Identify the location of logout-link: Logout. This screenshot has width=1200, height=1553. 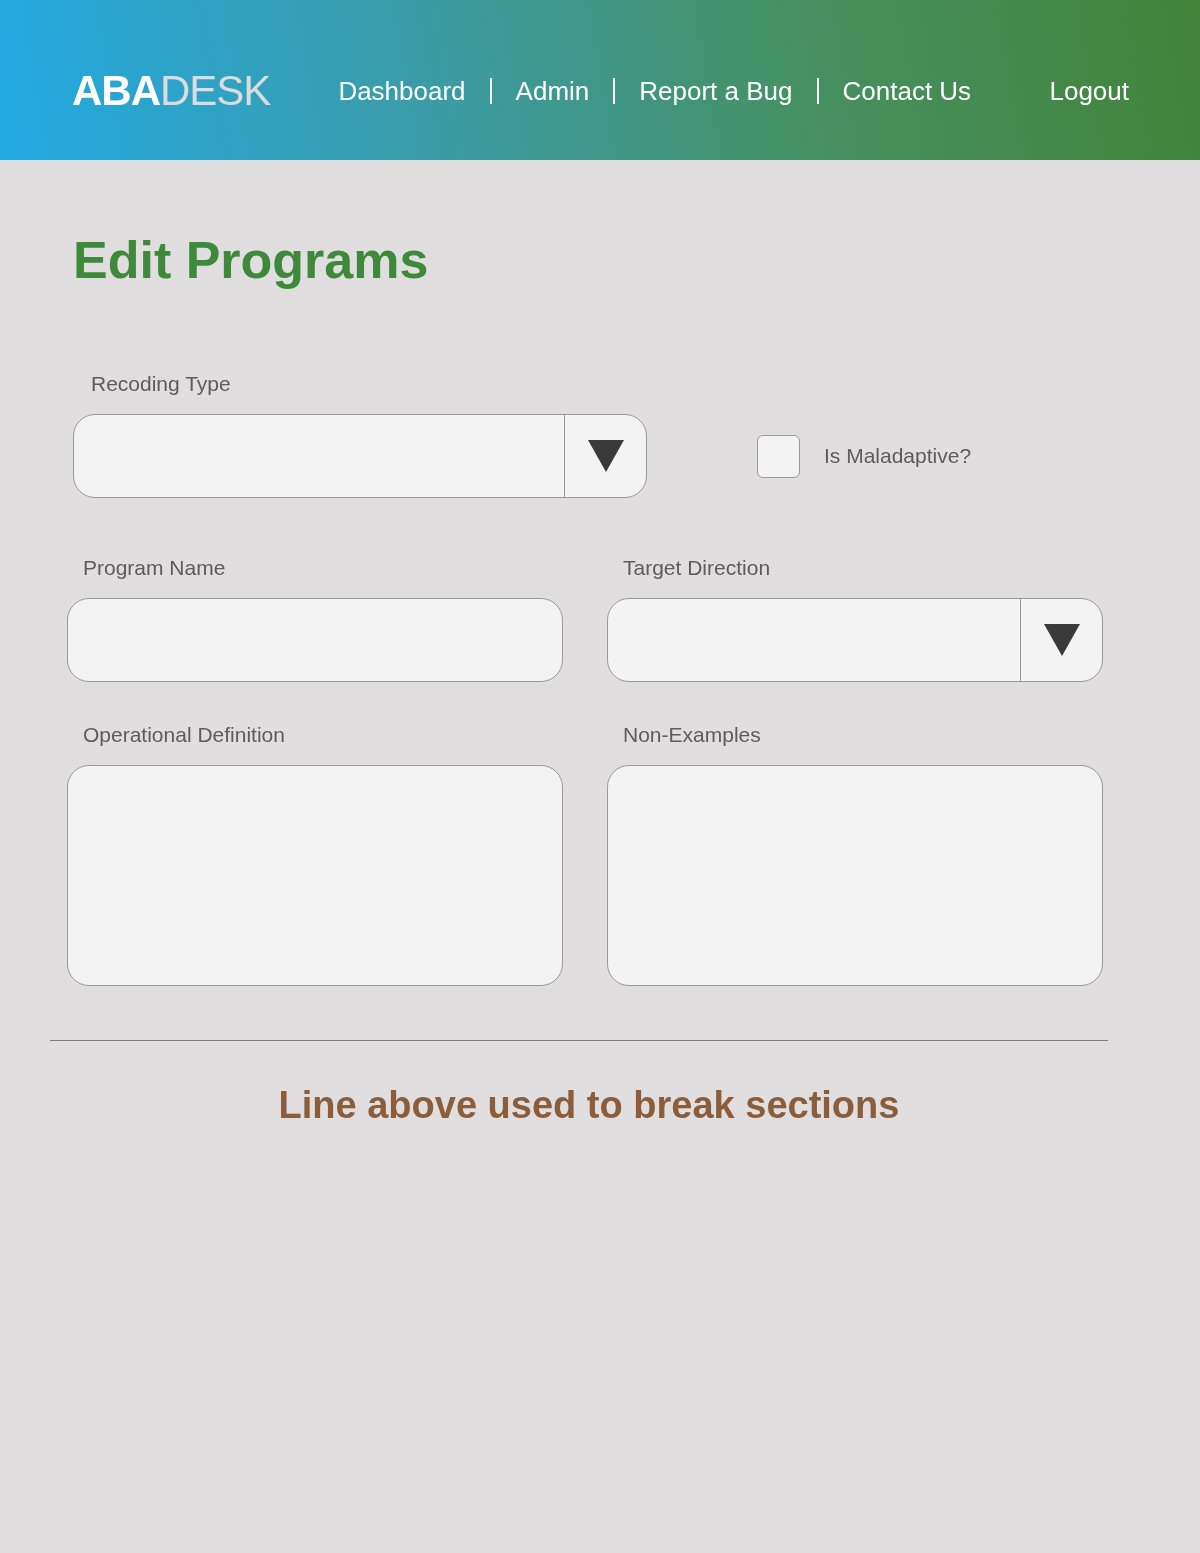
(1089, 91).